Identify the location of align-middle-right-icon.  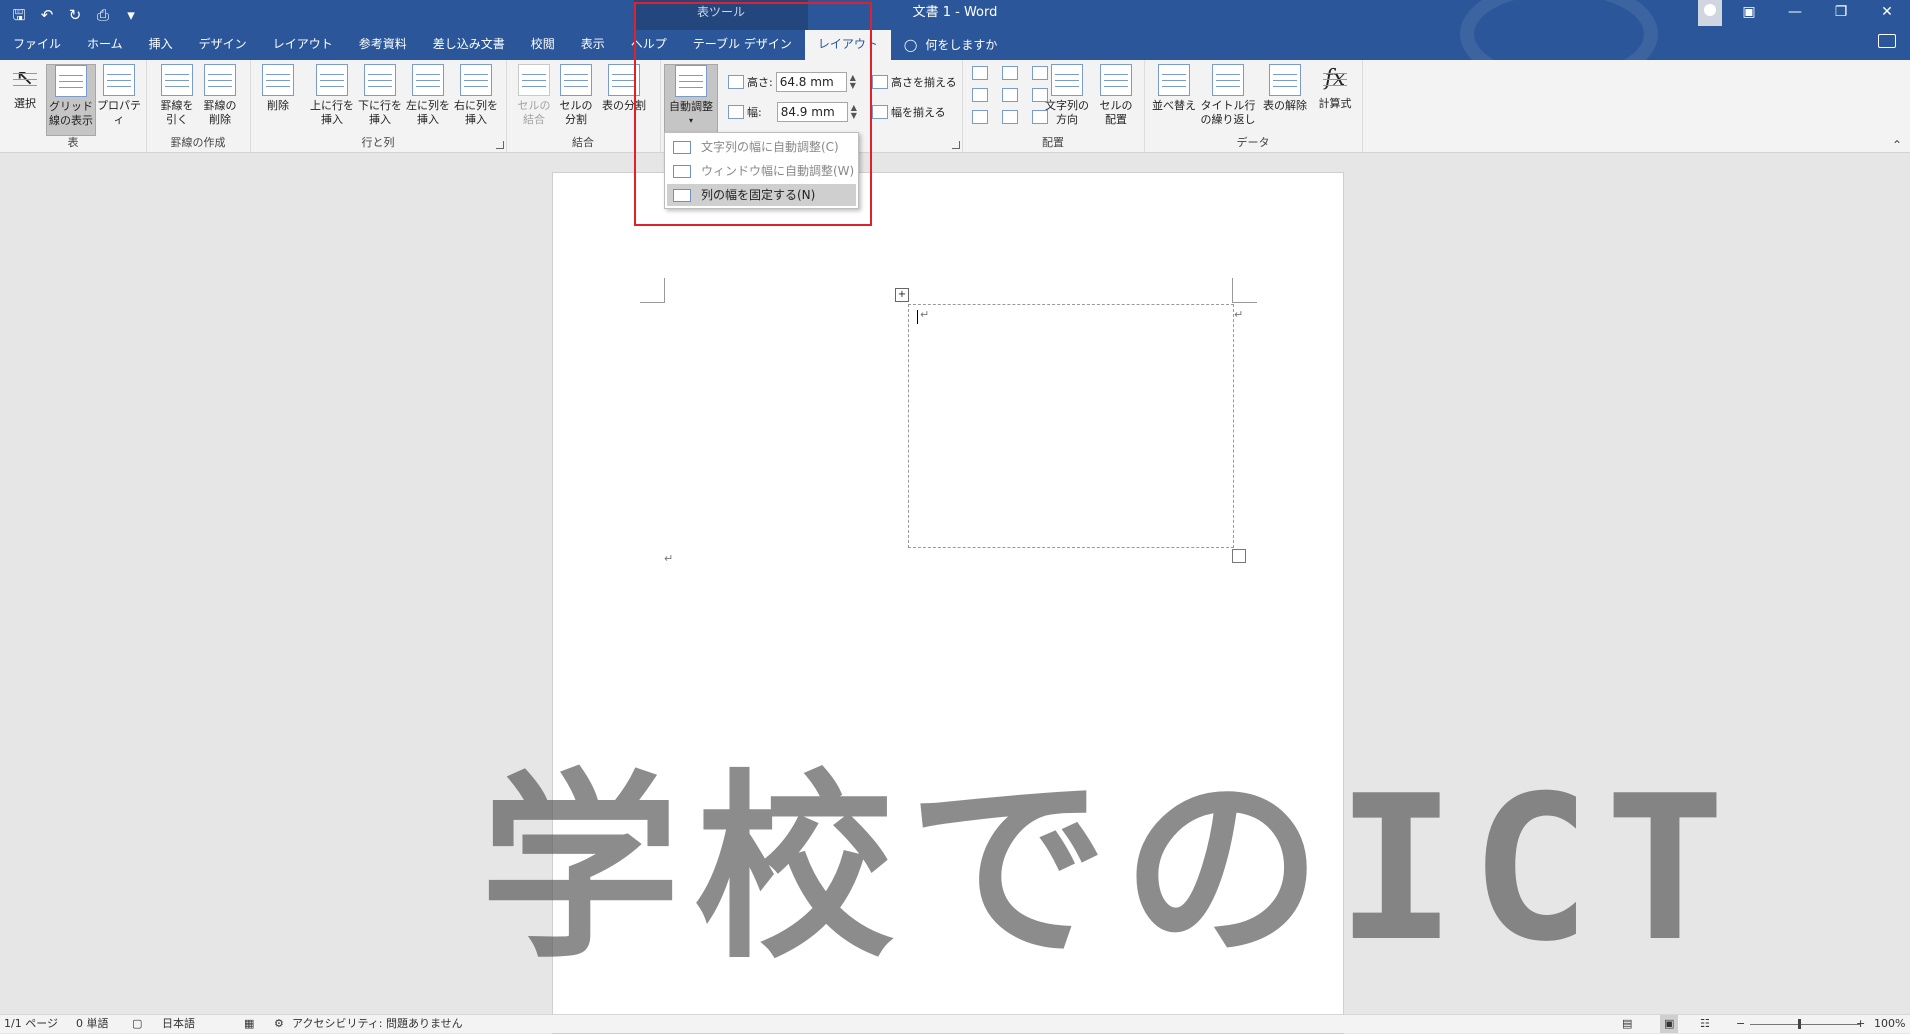
(1040, 95).